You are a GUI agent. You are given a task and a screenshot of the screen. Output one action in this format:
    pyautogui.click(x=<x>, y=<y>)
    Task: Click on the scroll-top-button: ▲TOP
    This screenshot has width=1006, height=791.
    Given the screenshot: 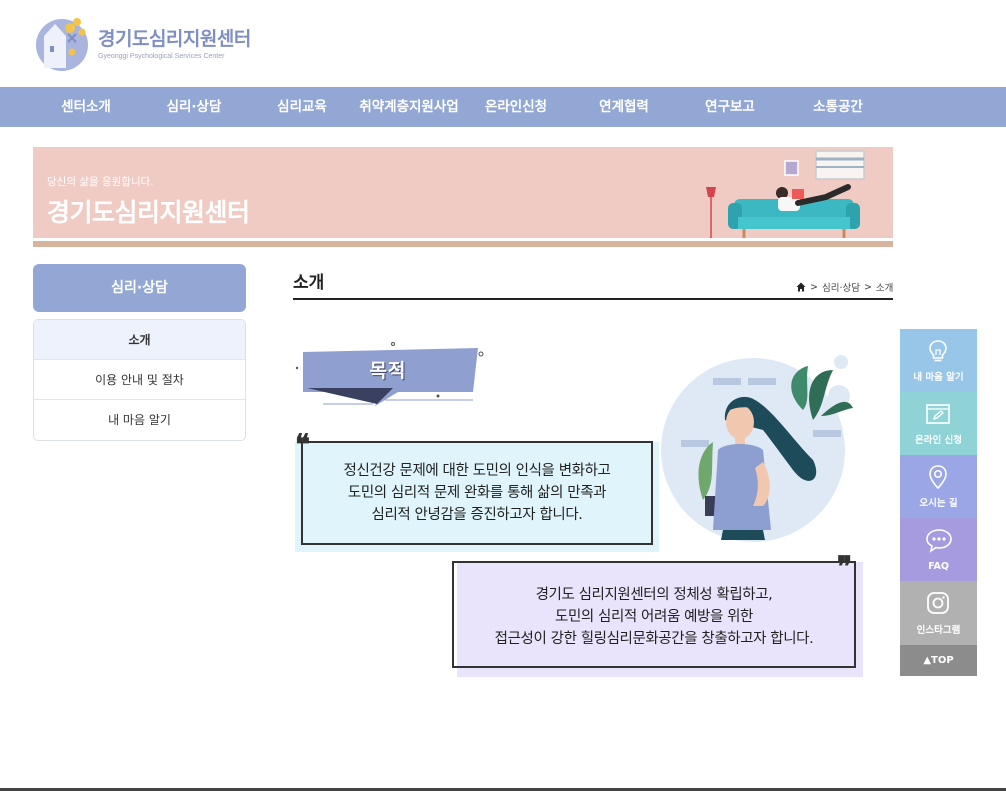 What is the action you would take?
    pyautogui.click(x=938, y=660)
    